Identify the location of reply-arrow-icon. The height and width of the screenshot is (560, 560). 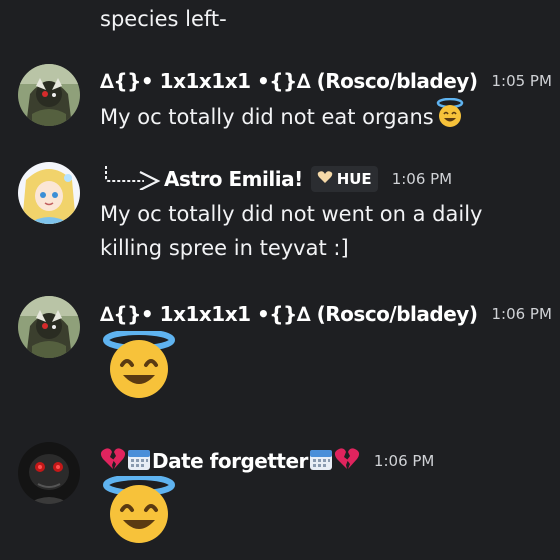
(131, 179).